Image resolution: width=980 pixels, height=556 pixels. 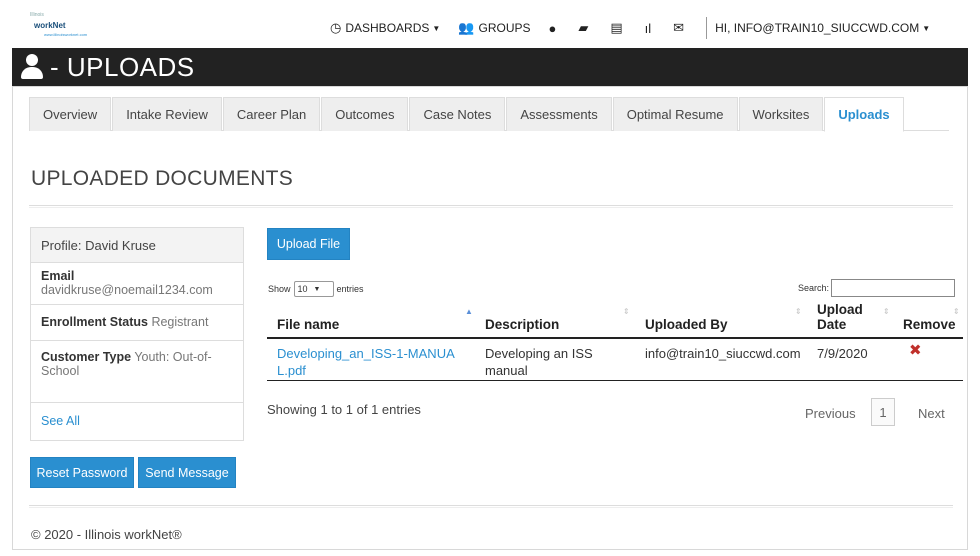 I want to click on logo-line-2: workNet, so click(x=50, y=25).